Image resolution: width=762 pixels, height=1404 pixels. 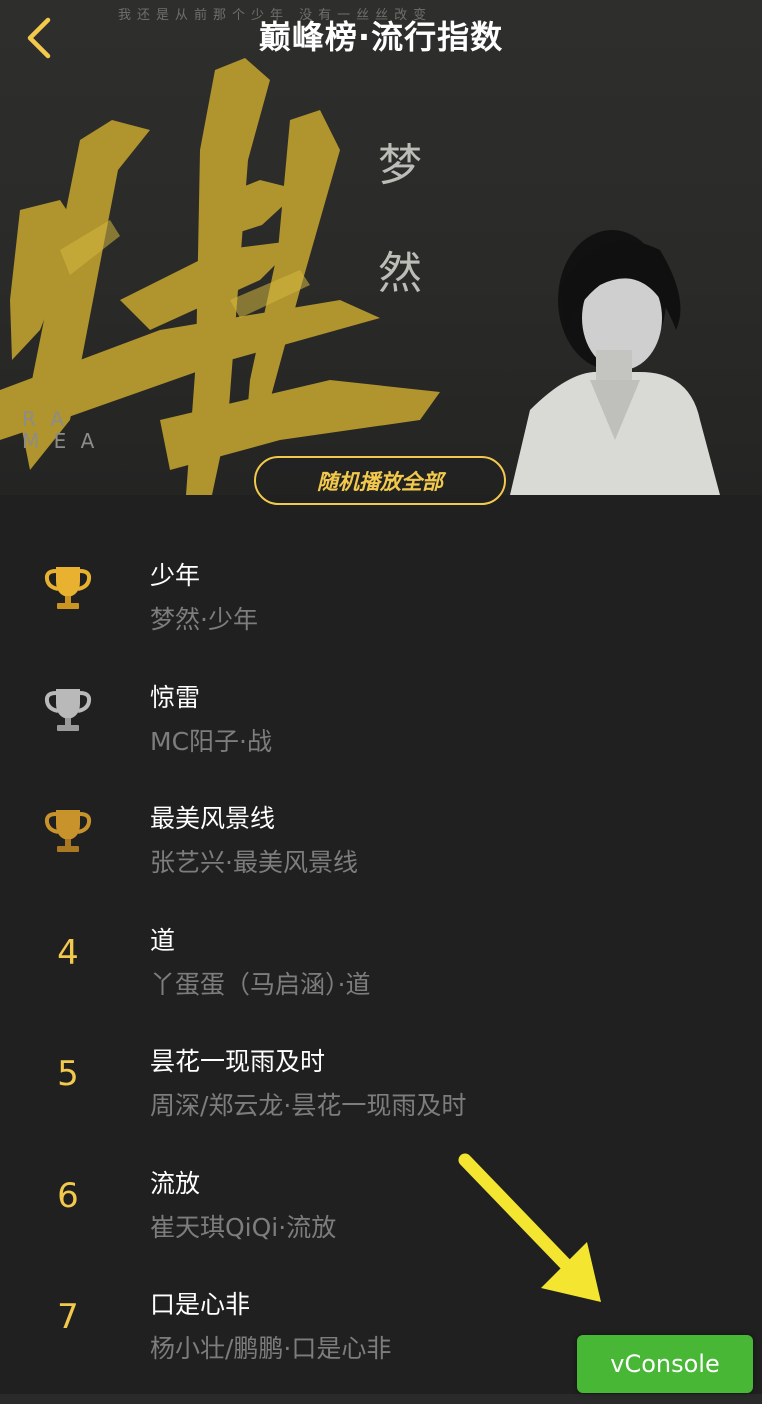 What do you see at coordinates (254, 862) in the screenshot?
I see `song-artist: 张艺兴·最美风景线` at bounding box center [254, 862].